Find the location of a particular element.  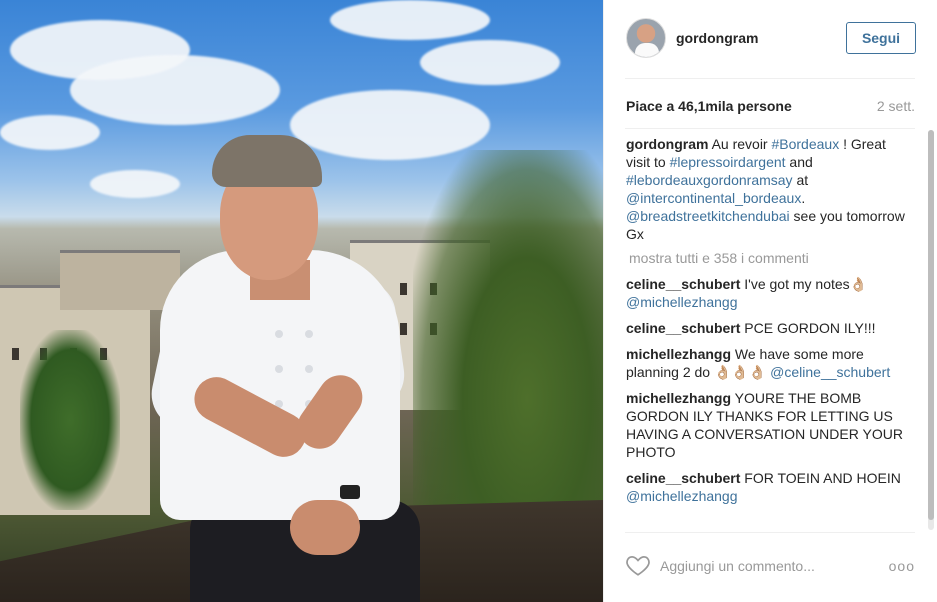

comment-text: I've got my notes👌🏼 is located at coordinates (804, 284).